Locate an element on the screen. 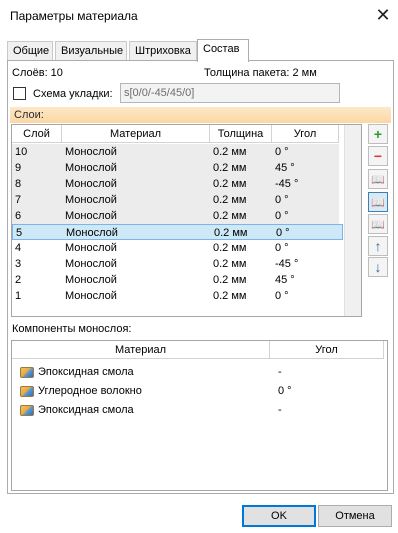  arrow-down-icon: ↓ is located at coordinates (378, 267).